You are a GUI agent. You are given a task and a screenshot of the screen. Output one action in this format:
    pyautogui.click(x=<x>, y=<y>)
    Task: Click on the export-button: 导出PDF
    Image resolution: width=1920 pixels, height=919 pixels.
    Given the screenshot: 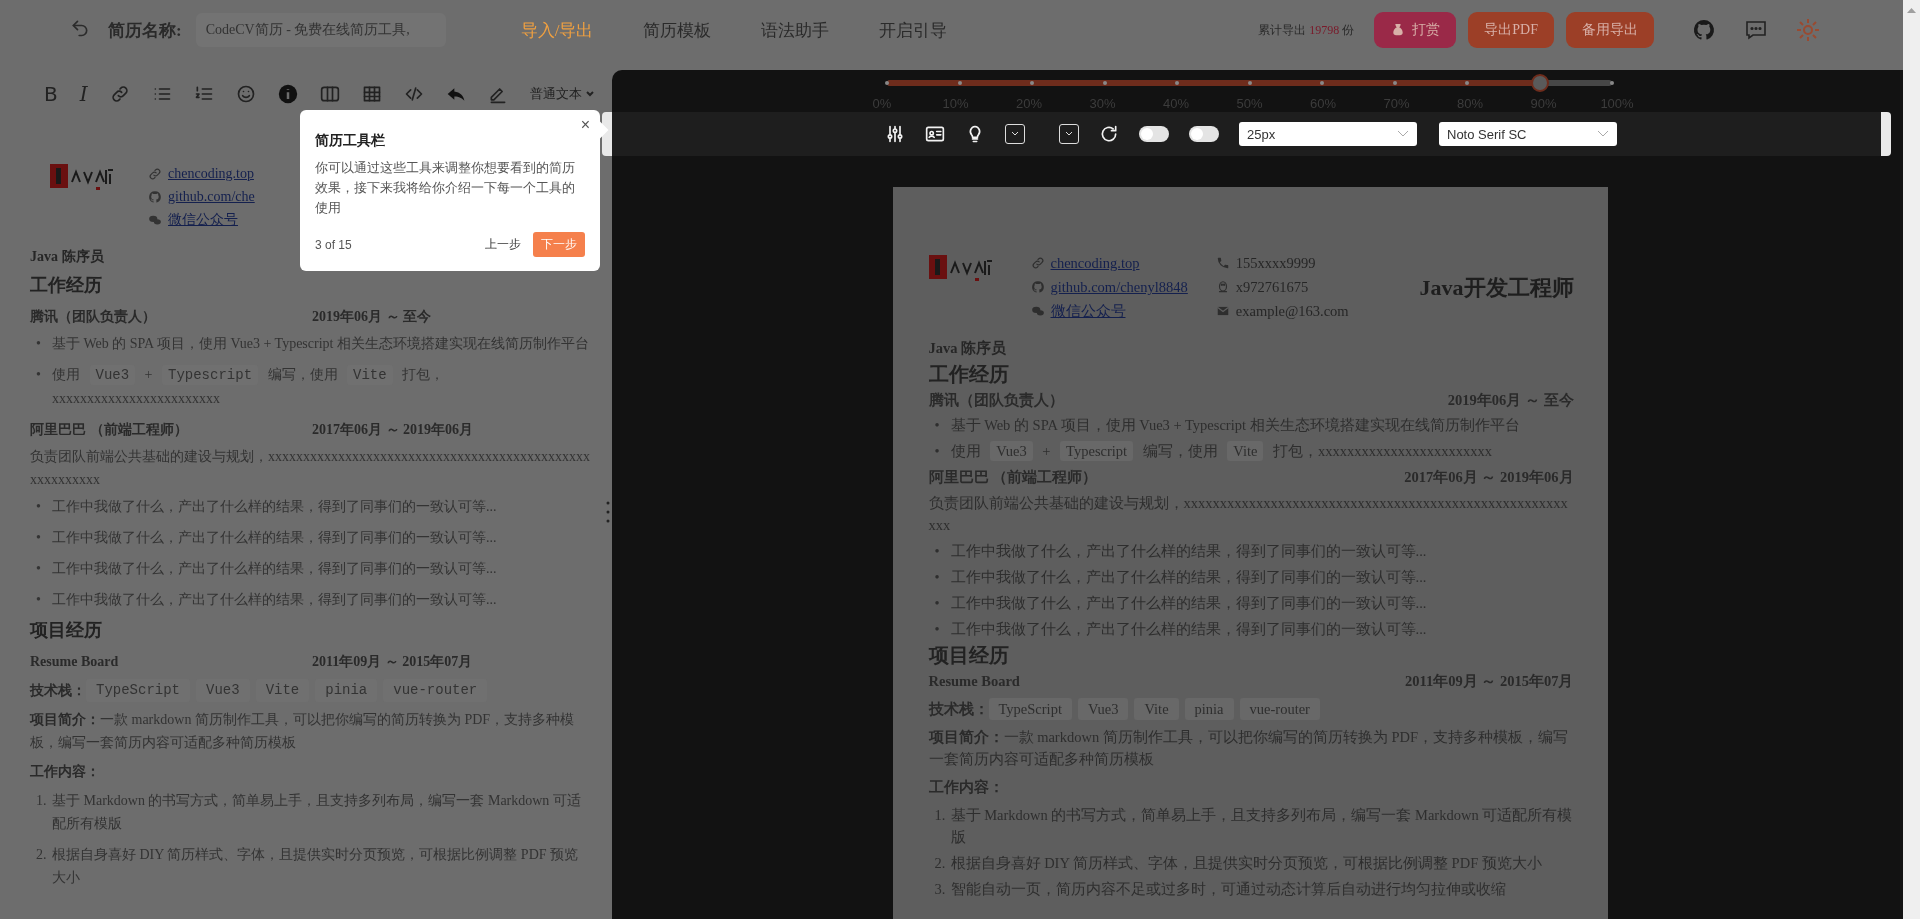 What is the action you would take?
    pyautogui.click(x=1511, y=30)
    